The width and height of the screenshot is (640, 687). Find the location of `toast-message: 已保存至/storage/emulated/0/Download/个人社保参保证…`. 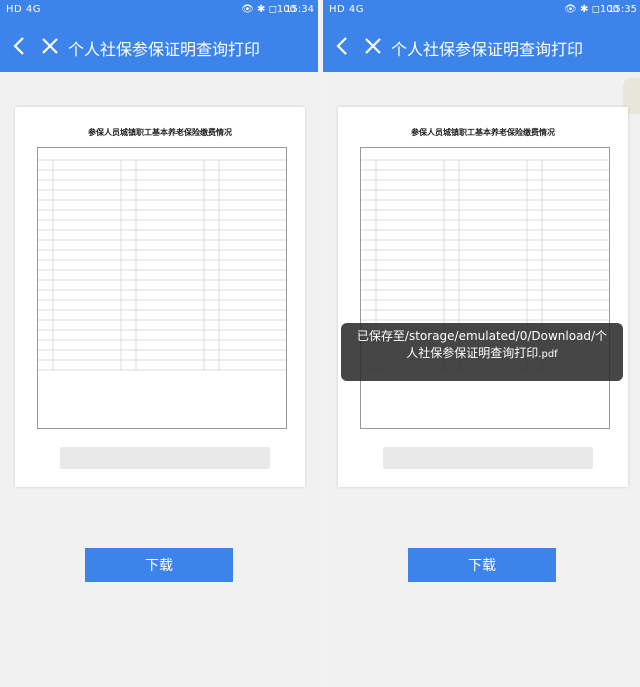

toast-message: 已保存至/storage/emulated/0/Download/个人社保参保证… is located at coordinates (482, 344).